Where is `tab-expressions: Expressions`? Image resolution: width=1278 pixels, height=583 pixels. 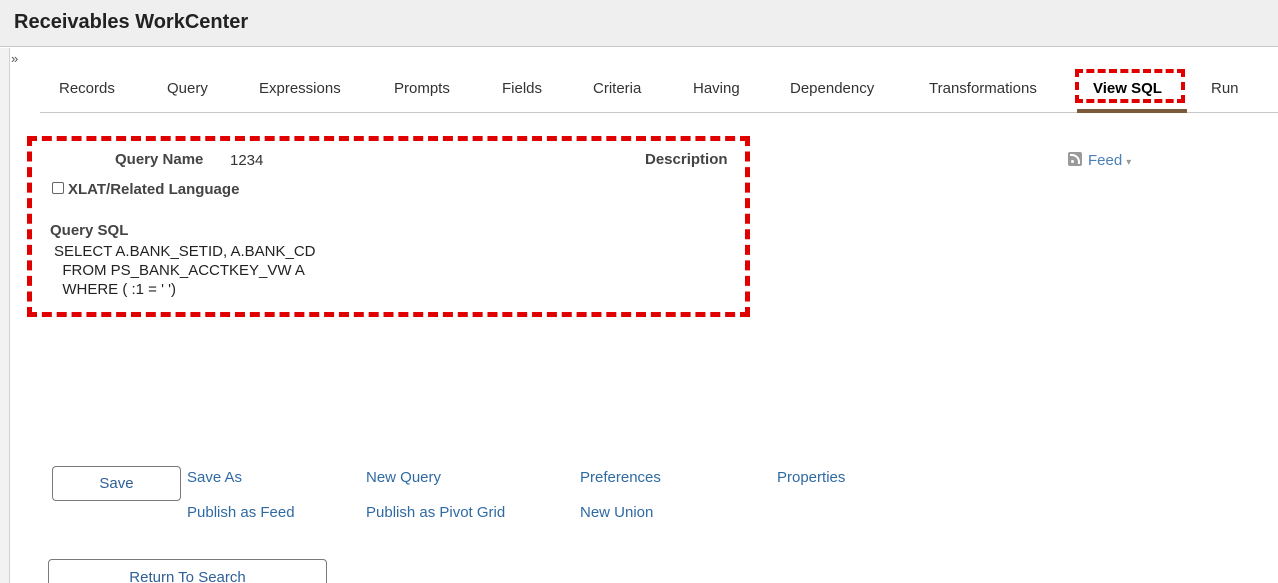 tab-expressions: Expressions is located at coordinates (300, 88).